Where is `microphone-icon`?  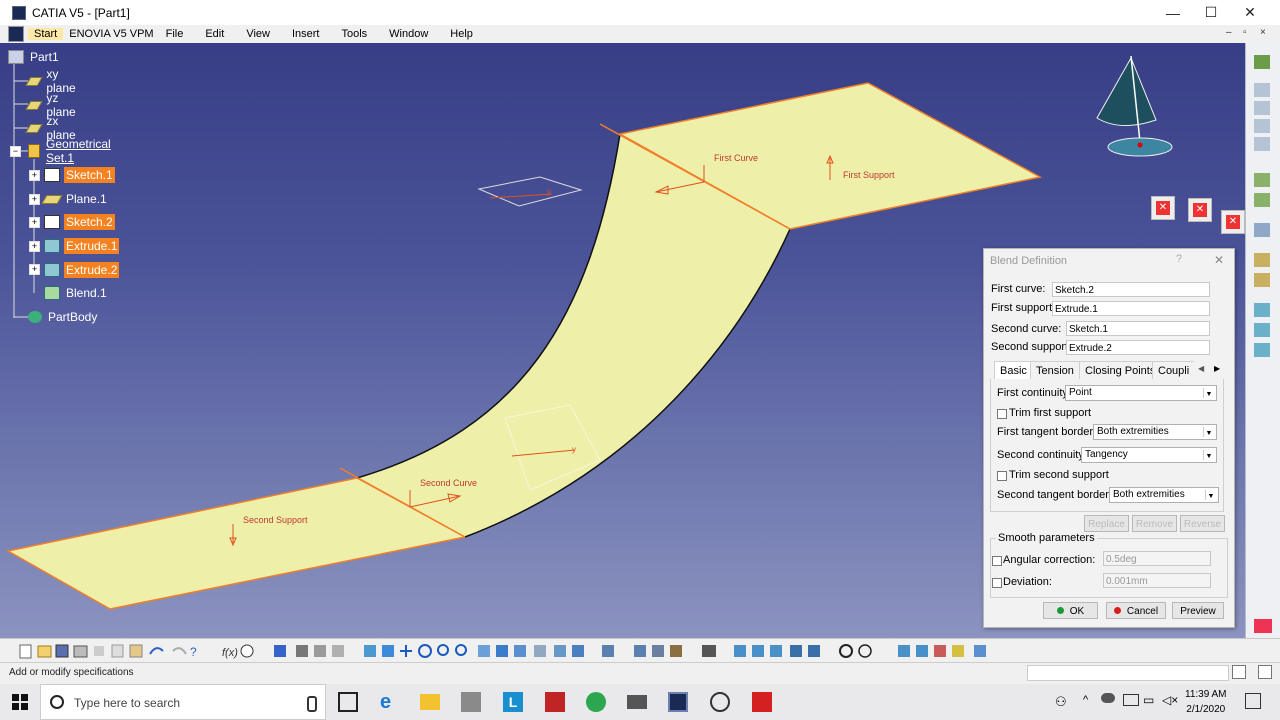 microphone-icon is located at coordinates (312, 704).